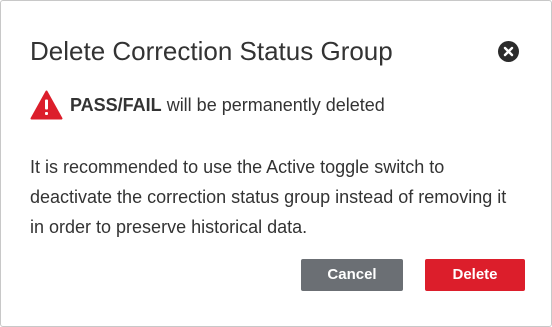 This screenshot has width=552, height=327. Describe the element at coordinates (273, 105) in the screenshot. I see `warning-text: will be permanently deleted` at that location.